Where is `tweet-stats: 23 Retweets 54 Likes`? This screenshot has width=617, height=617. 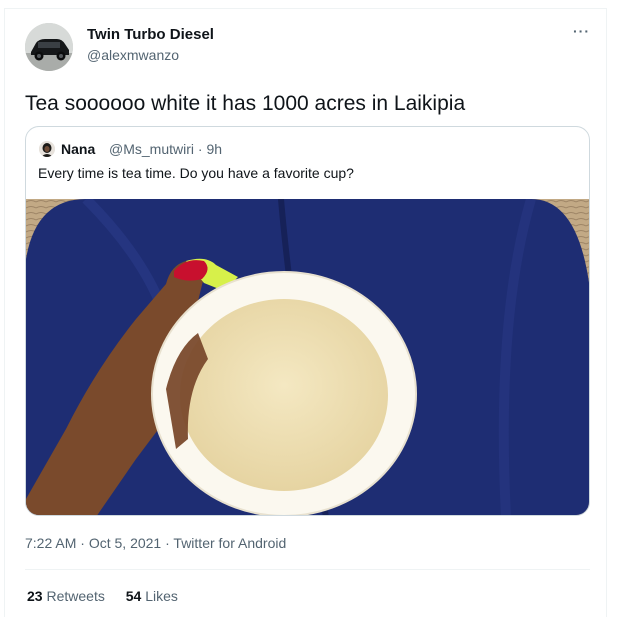
tweet-stats: 23 Retweets 54 Likes is located at coordinates (111, 596).